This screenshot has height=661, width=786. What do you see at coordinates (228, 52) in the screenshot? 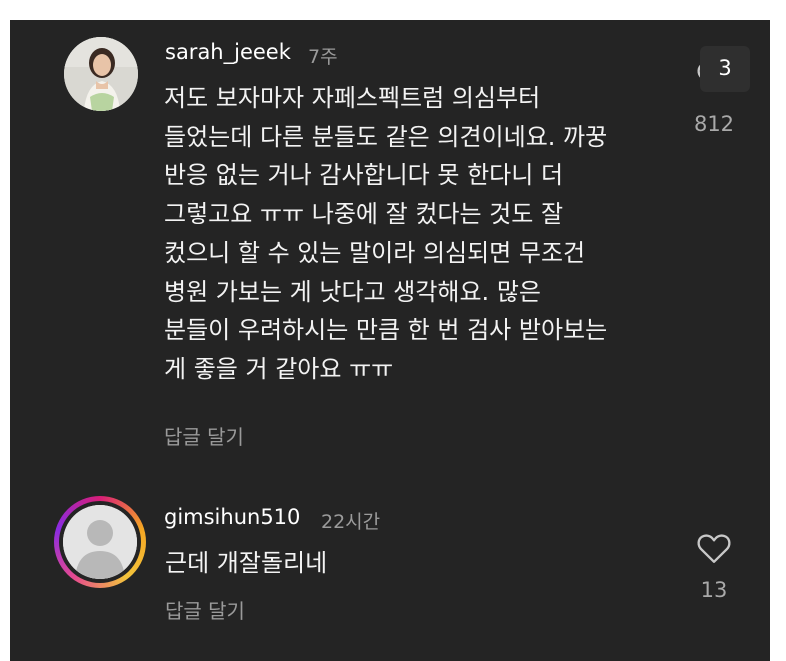
I see `comment-username: sarah_jeeek` at bounding box center [228, 52].